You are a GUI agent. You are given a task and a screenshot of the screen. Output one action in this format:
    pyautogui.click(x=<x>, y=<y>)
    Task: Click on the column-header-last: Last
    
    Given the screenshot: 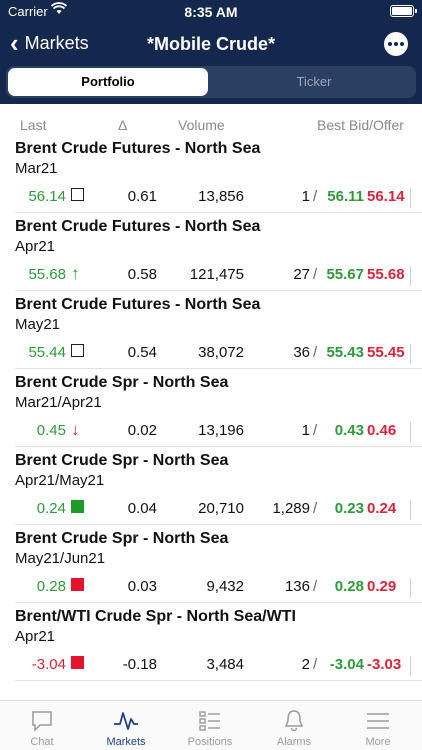 What is the action you would take?
    pyautogui.click(x=33, y=125)
    